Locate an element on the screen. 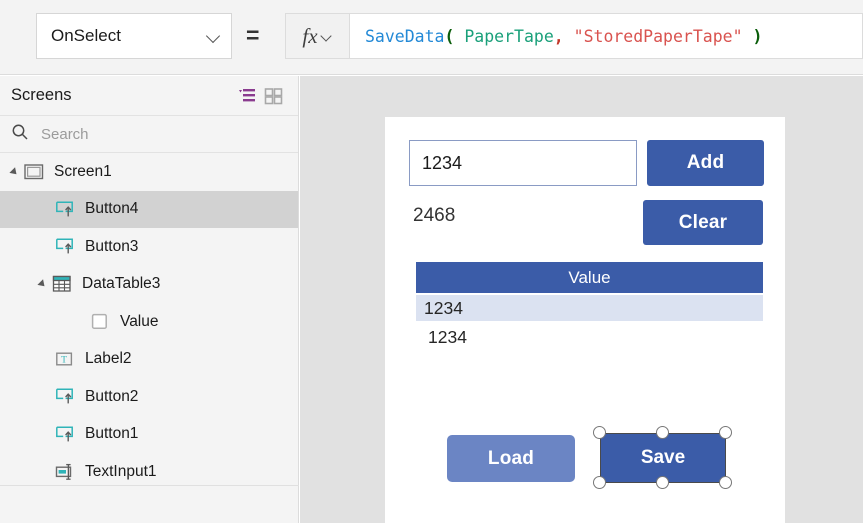 The image size is (863, 523). equals-sign: = is located at coordinates (253, 35).